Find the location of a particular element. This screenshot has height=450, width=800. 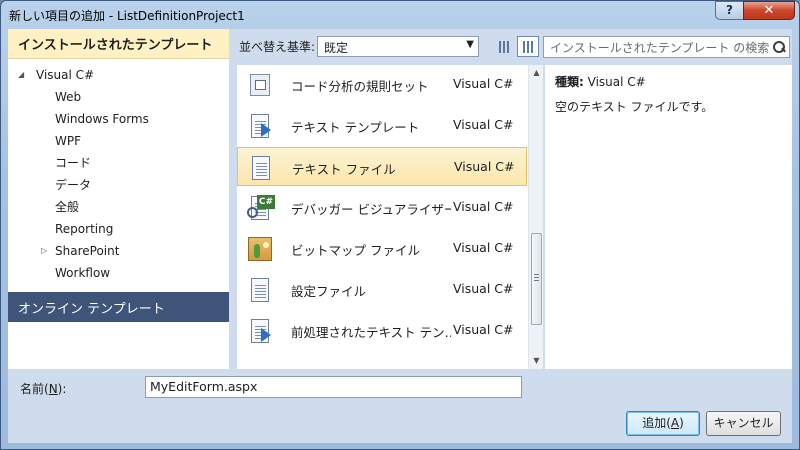

name-label: 名前(N): is located at coordinates (43, 389).